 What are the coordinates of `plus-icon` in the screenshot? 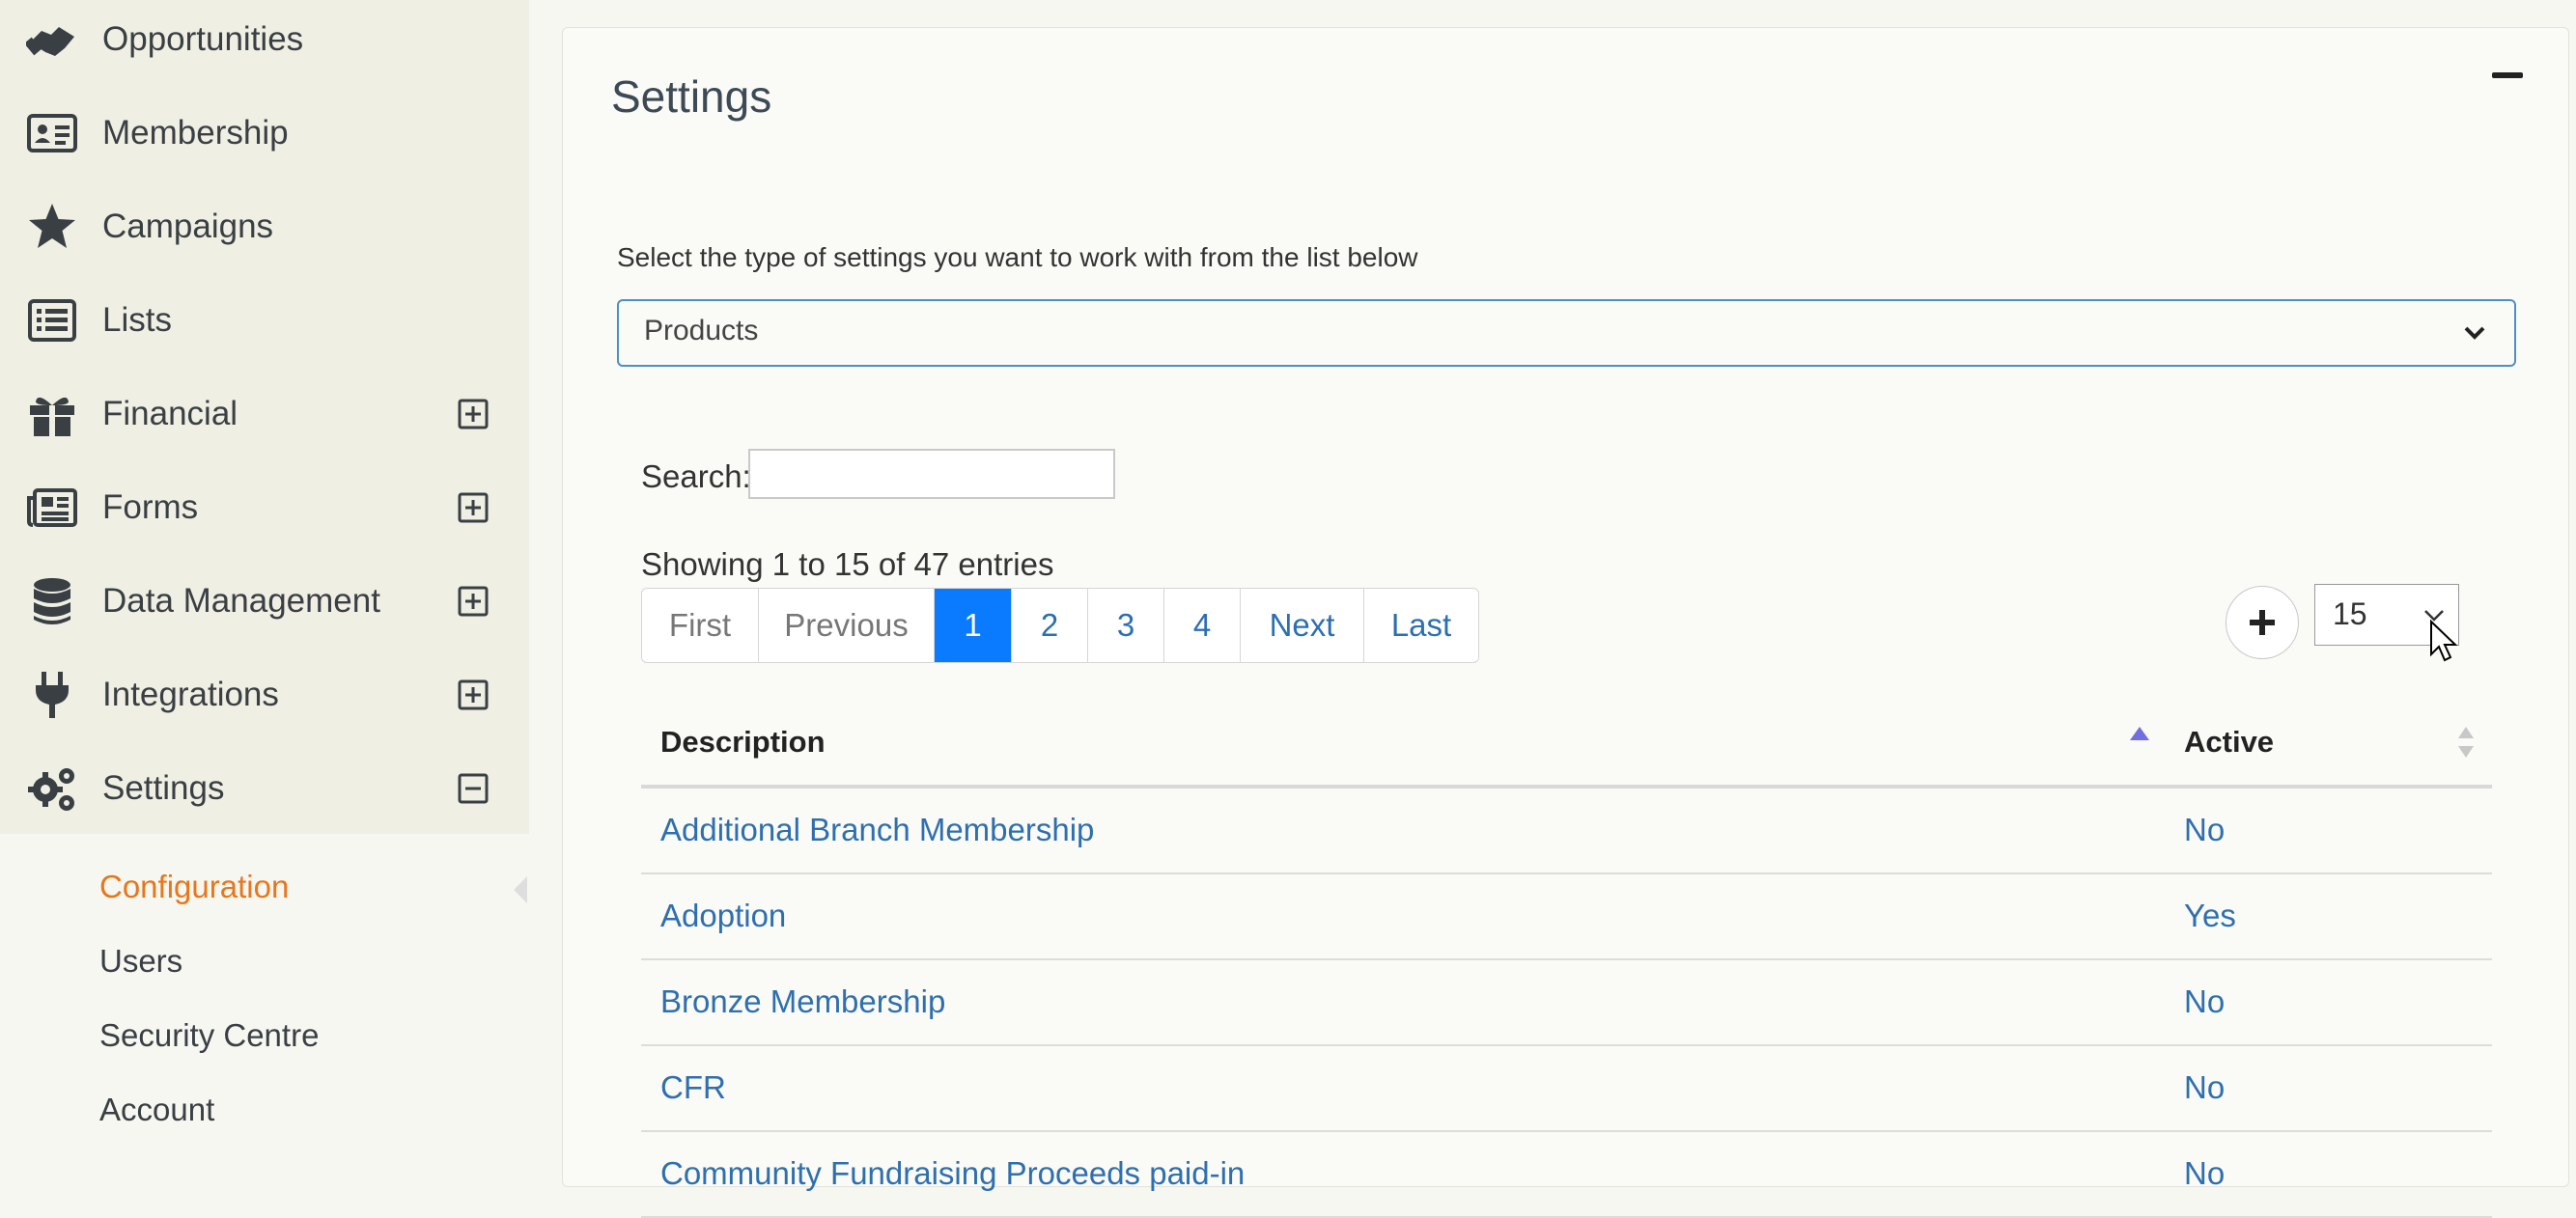 It's located at (2262, 622).